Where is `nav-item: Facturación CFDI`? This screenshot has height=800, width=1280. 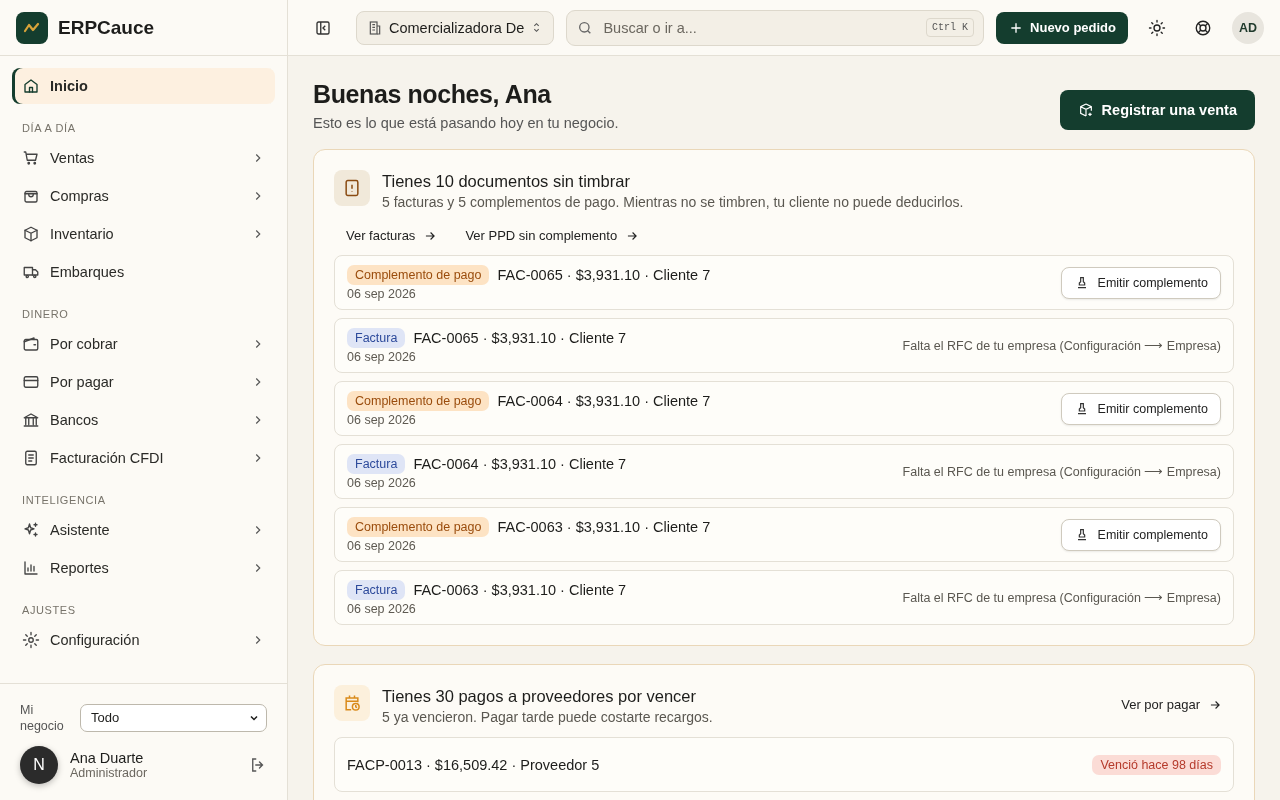
nav-item: Facturación CFDI is located at coordinates (143, 458).